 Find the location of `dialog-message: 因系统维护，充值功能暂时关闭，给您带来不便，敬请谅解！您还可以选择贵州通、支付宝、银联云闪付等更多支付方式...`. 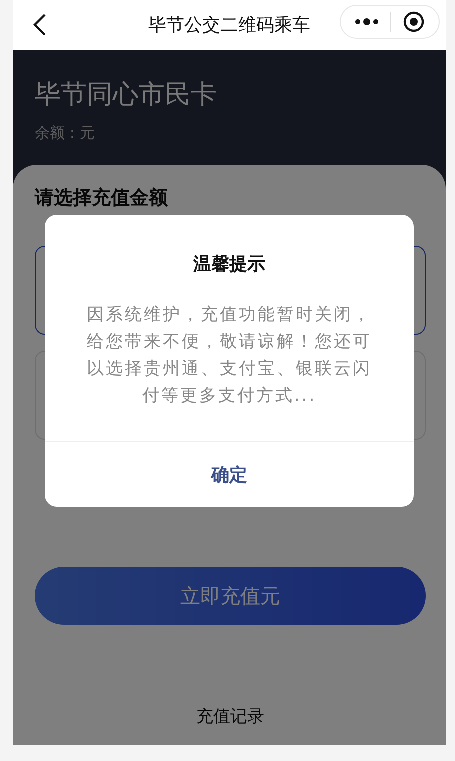

dialog-message: 因系统维护，充值功能暂时关闭，给您带来不便，敬请谅解！您还可以选择贵州通、支付宝、银联云闪付等更多支付方式... is located at coordinates (229, 356).